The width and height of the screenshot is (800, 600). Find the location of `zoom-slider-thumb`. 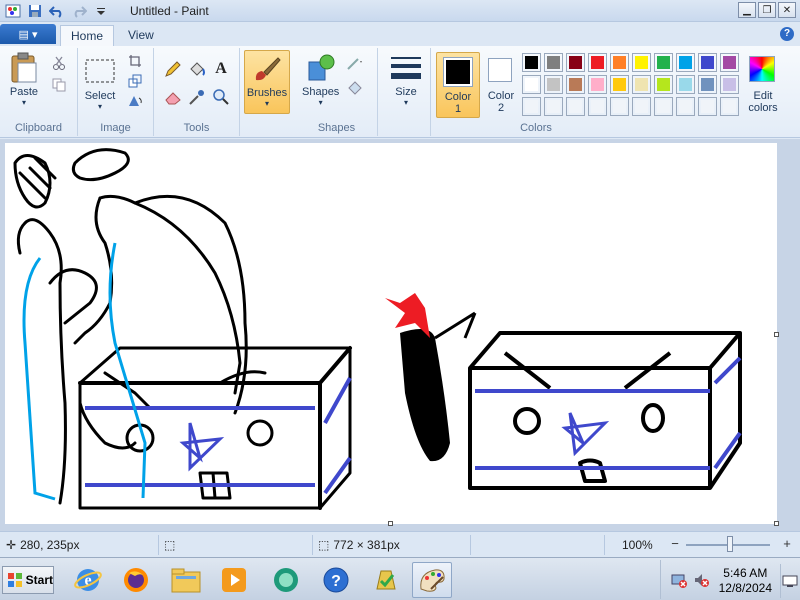

zoom-slider-thumb is located at coordinates (730, 544).